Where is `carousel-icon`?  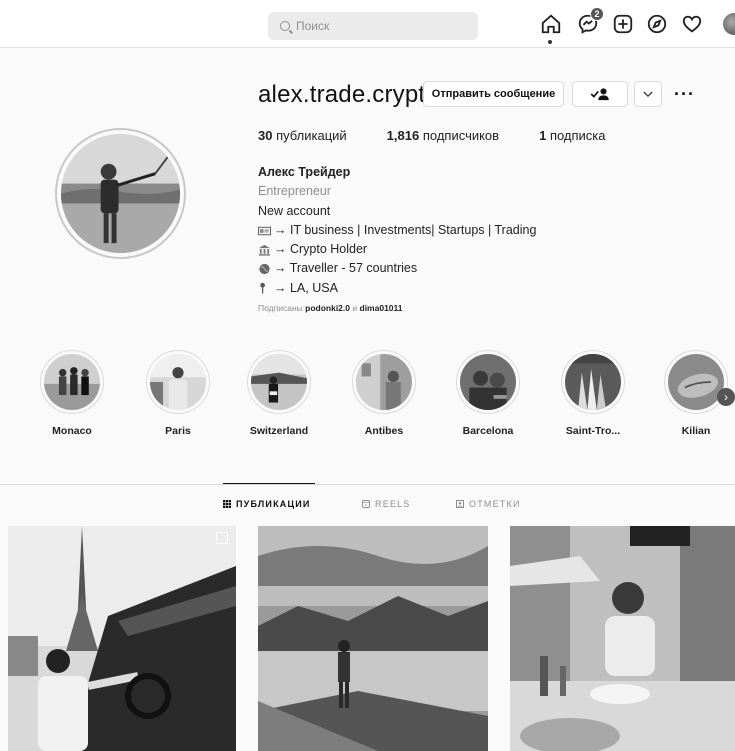 carousel-icon is located at coordinates (222, 538).